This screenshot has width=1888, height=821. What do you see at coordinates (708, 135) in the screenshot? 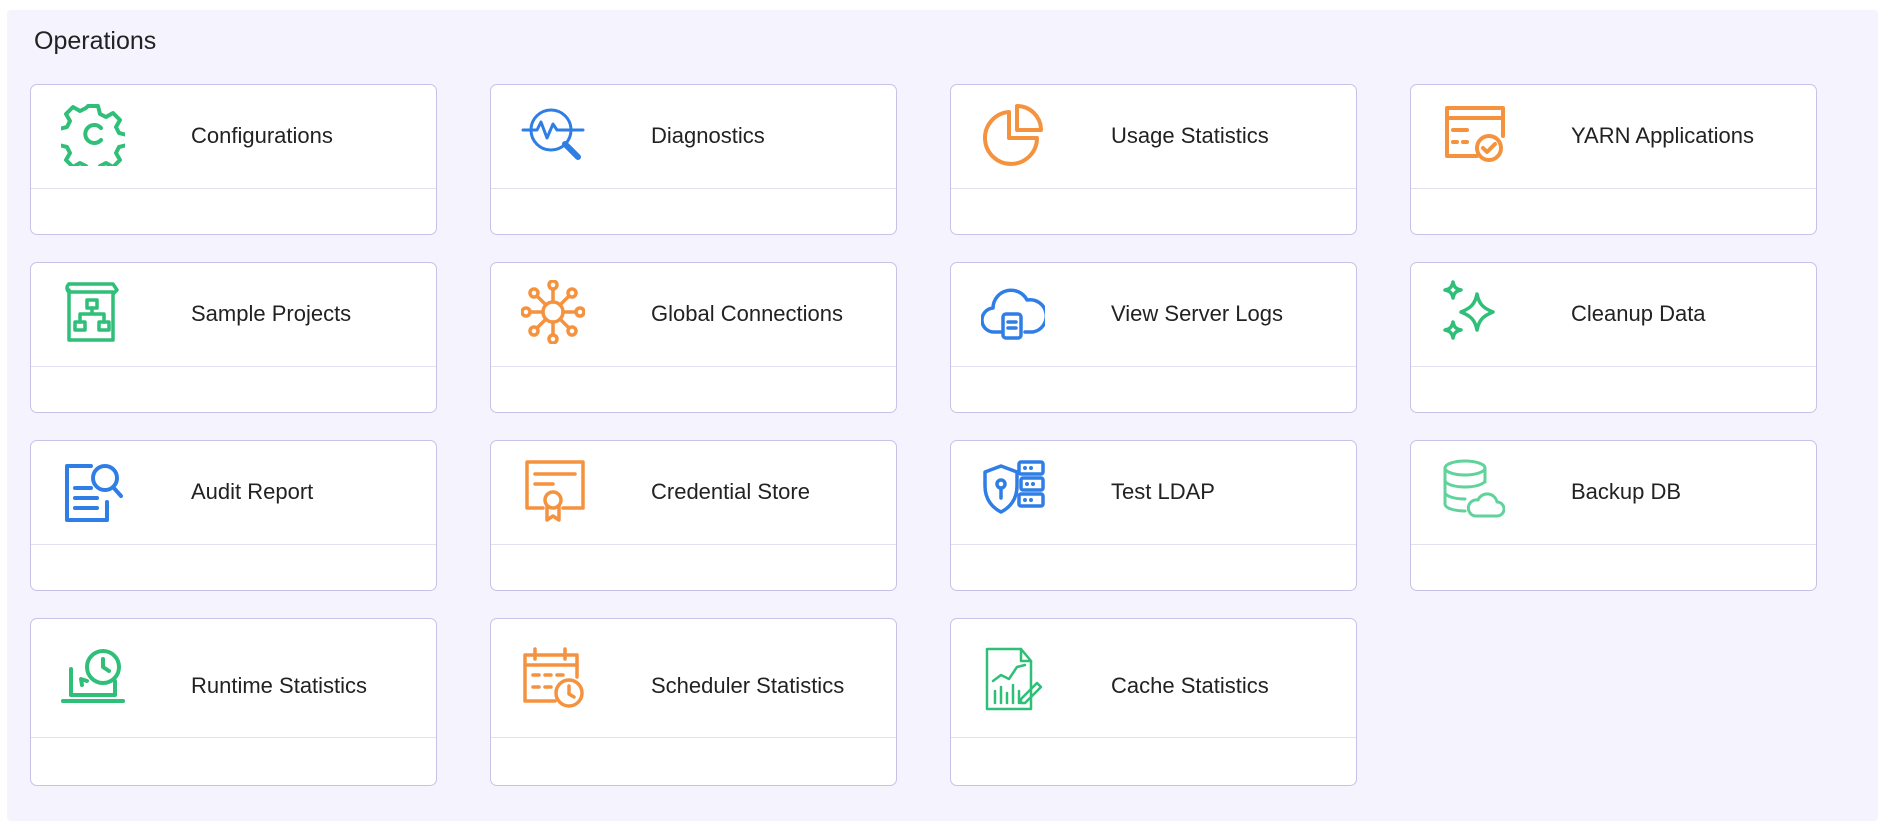
I see `card-label: Diagnostics` at bounding box center [708, 135].